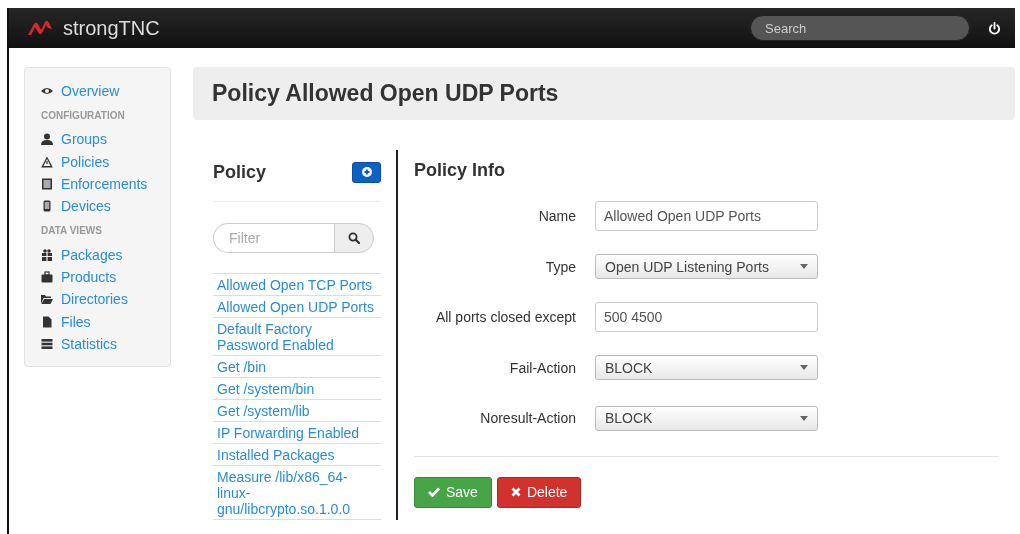  I want to click on sidebar-link: Directories, so click(94, 299).